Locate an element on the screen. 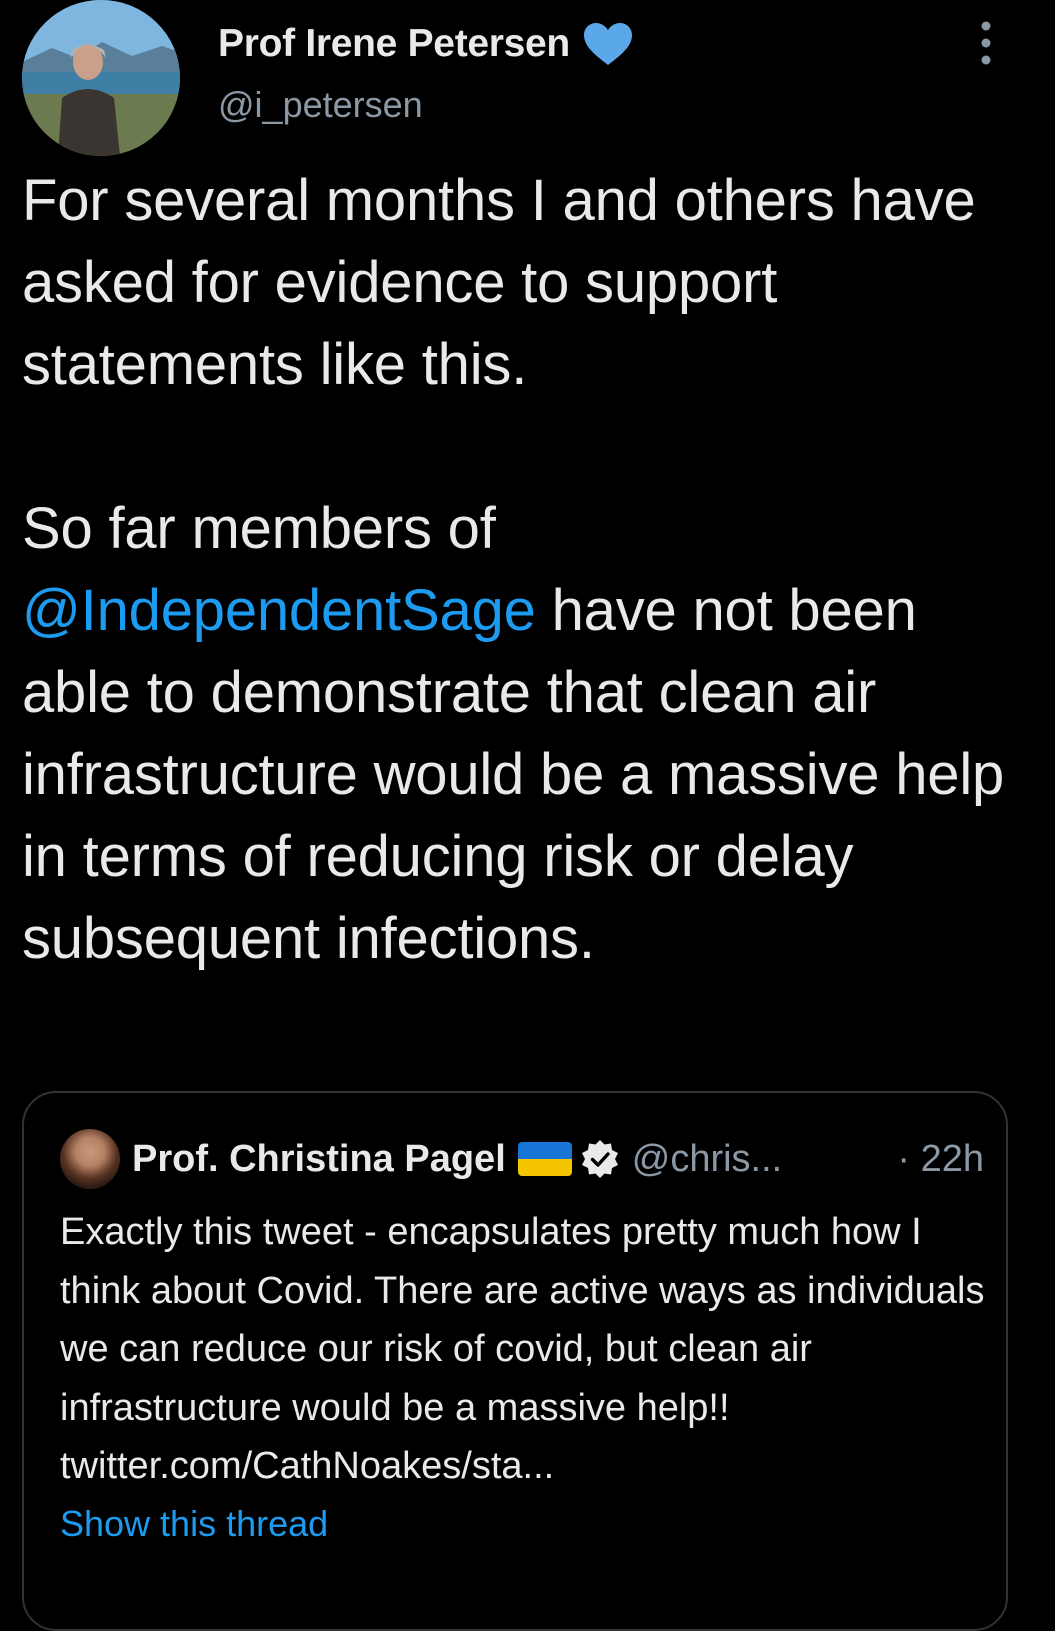 This screenshot has width=1055, height=1631. quoted-author-name: Prof. Christina Pagel is located at coordinates (319, 1159).